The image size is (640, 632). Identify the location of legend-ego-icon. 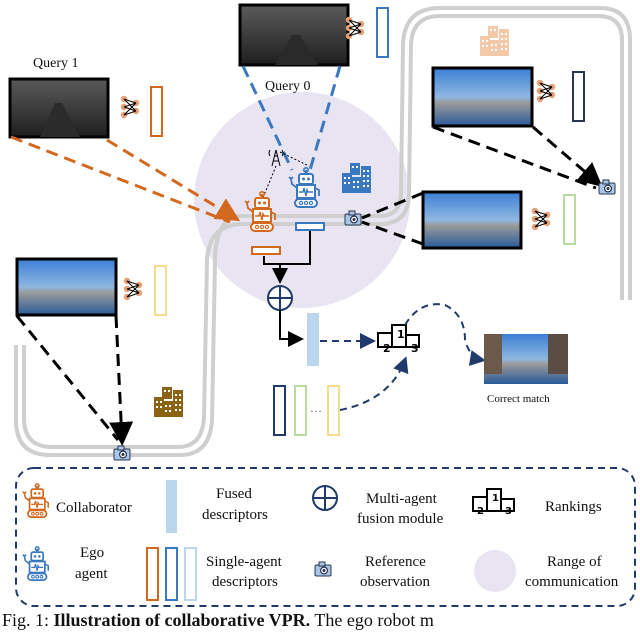
(35, 563).